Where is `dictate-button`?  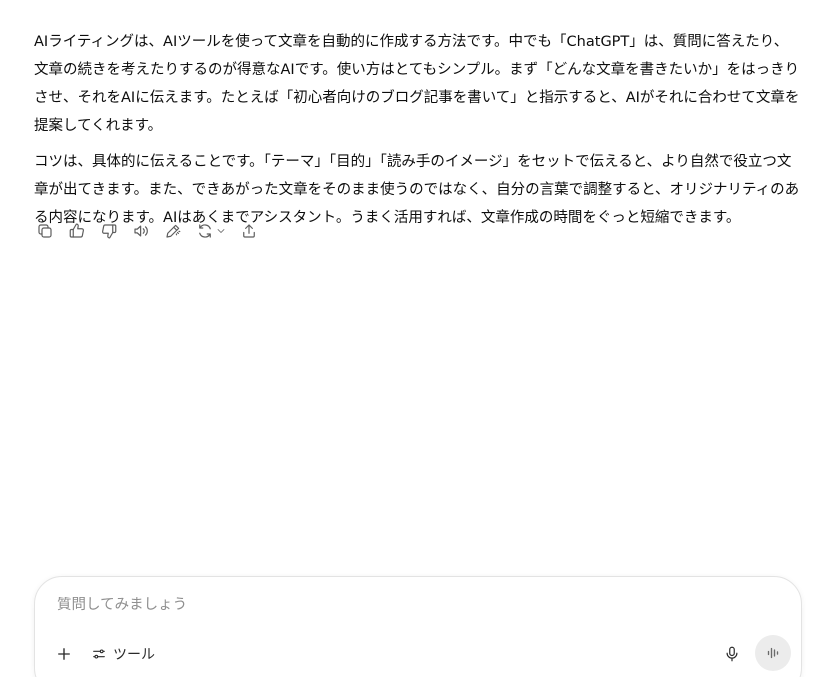 dictate-button is located at coordinates (732, 654).